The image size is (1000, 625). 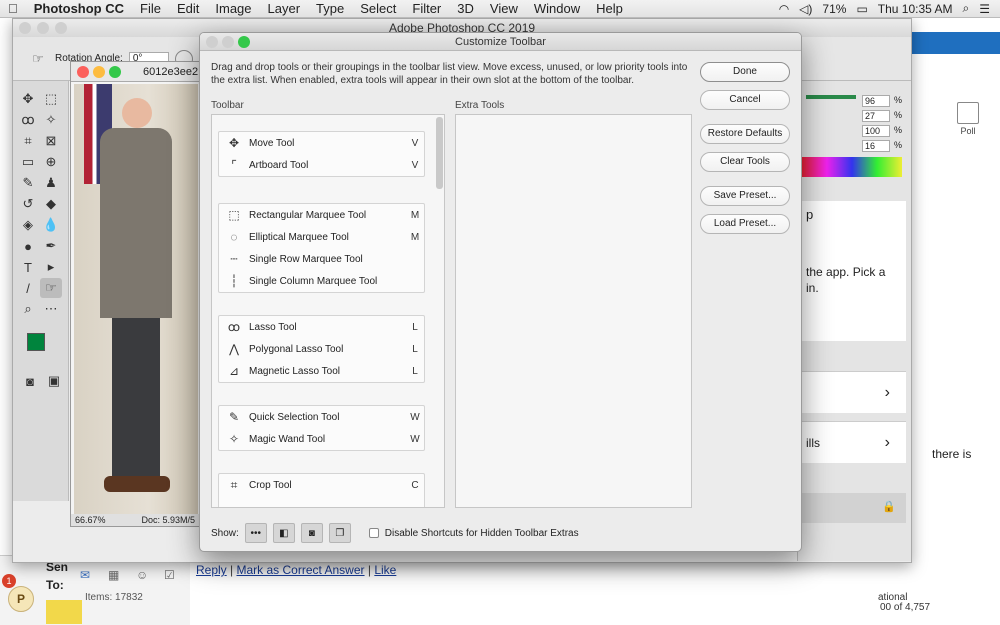 What do you see at coordinates (300, 570) in the screenshot?
I see `mark-correct-link: Mark as Correct Answer` at bounding box center [300, 570].